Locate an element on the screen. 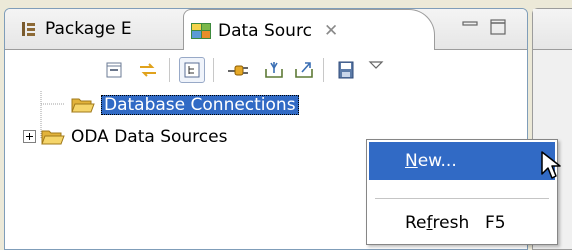 The width and height of the screenshot is (572, 250). tab-data-source-explorer: Data Sourc ✕ is located at coordinates (309, 30).